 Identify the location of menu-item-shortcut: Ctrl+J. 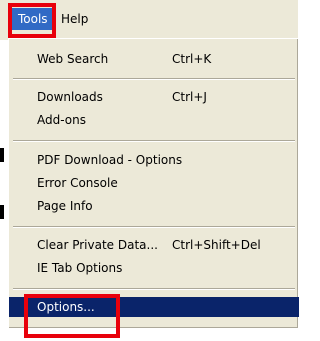
(189, 97).